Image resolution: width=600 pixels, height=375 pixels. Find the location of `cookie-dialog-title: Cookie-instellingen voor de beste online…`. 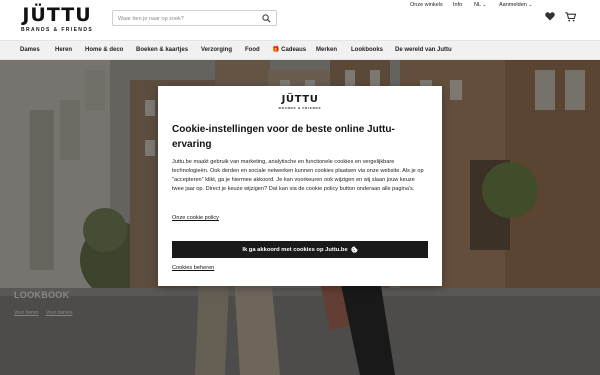

cookie-dialog-title: Cookie-instellingen voor de beste online… is located at coordinates (283, 137).